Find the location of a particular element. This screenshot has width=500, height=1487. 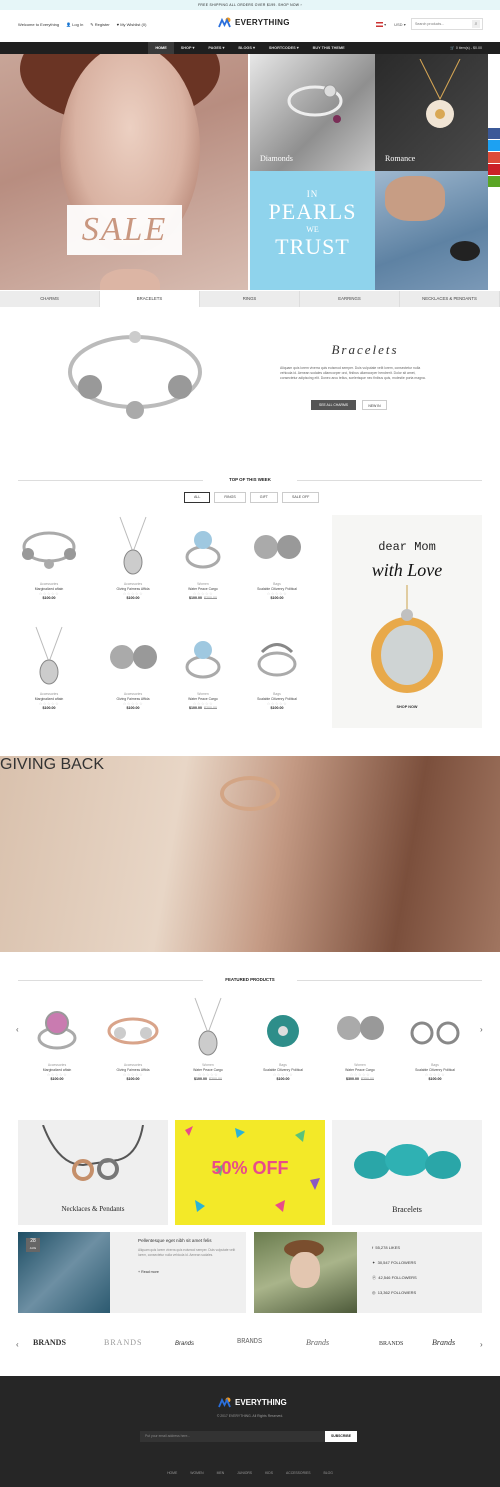

brand-logo-4: BRANDS is located at coordinates (249, 1342).